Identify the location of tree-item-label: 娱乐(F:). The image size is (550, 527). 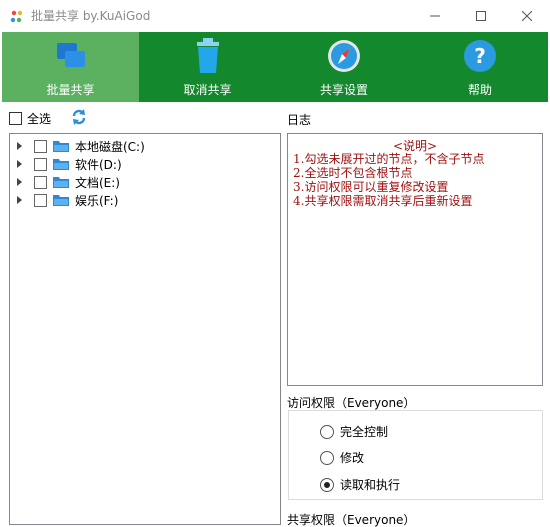
(97, 200).